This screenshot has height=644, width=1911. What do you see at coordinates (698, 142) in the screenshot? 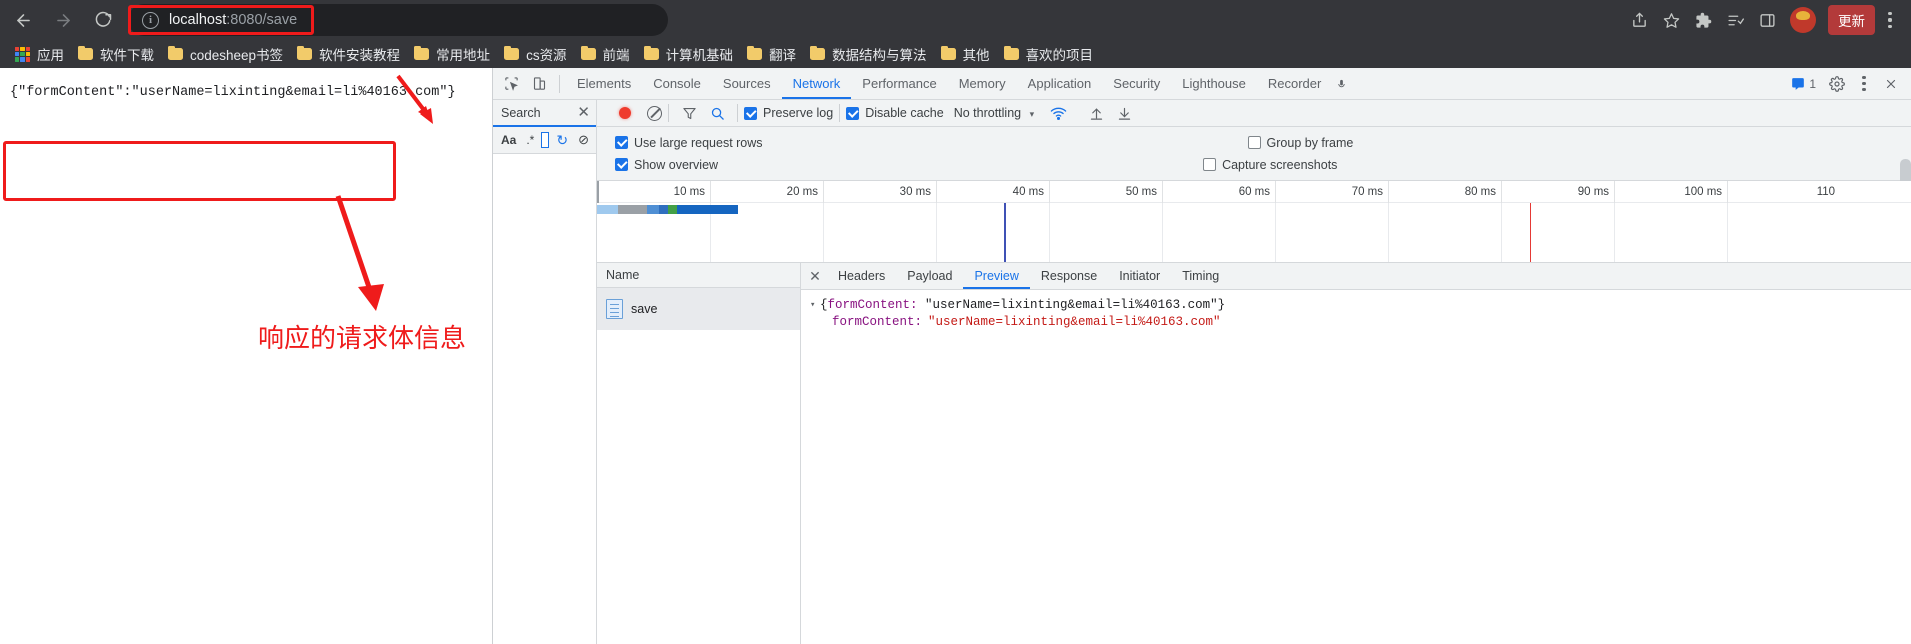
I see `use-large-request-rows-label: Use large request rows` at bounding box center [698, 142].